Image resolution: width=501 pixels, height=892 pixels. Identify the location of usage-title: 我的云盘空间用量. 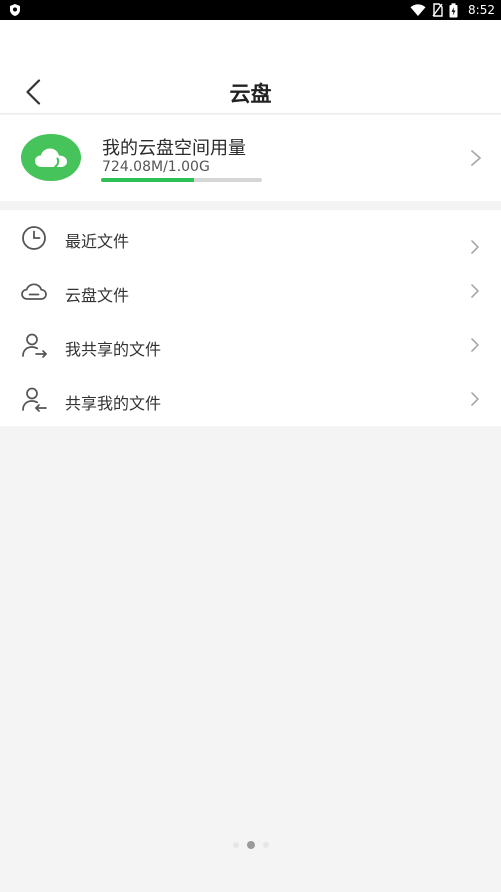
(174, 148).